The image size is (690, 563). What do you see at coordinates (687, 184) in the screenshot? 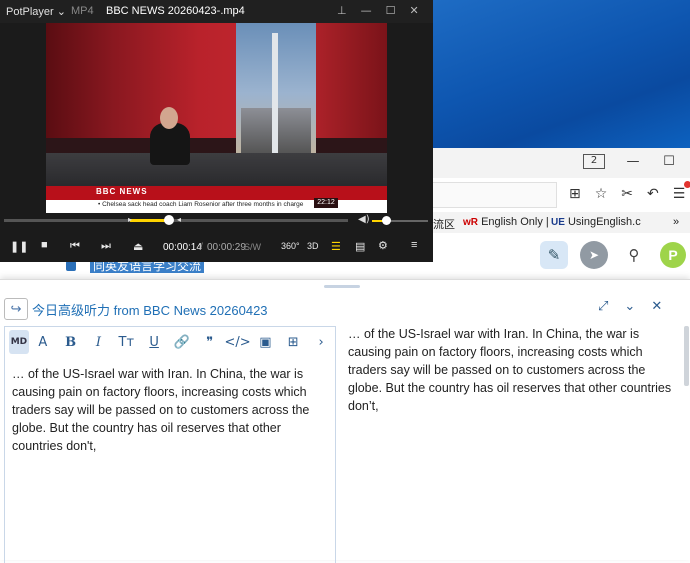
I see `notification-dot-icon` at bounding box center [687, 184].